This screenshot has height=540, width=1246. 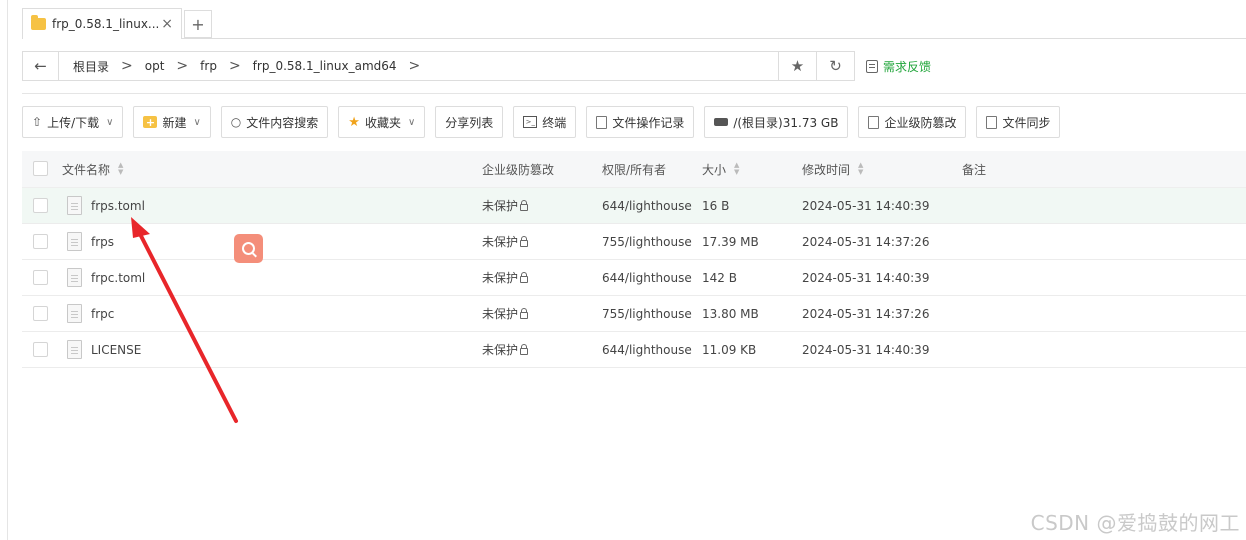 What do you see at coordinates (38, 22) in the screenshot?
I see `folder-icon` at bounding box center [38, 22].